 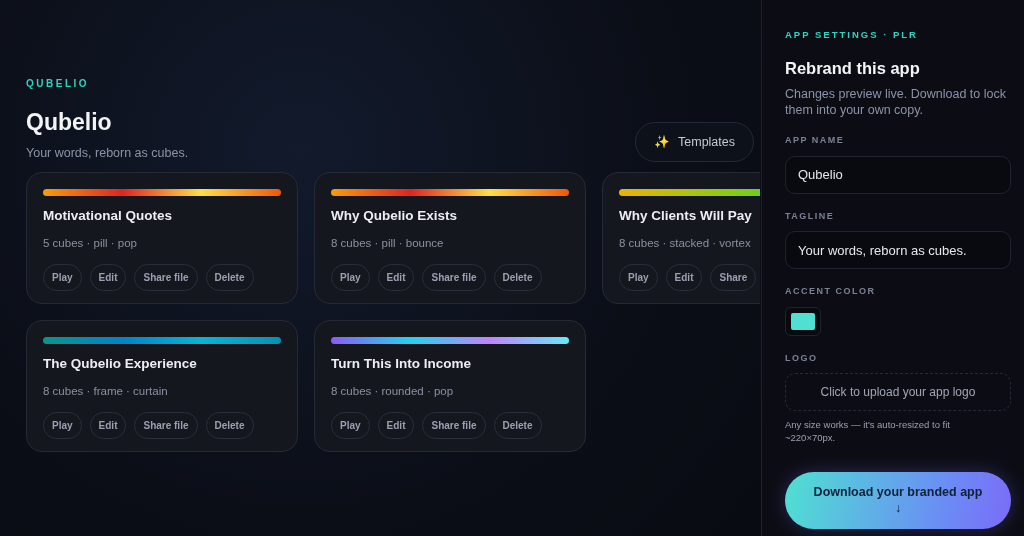 What do you see at coordinates (898, 392) in the screenshot?
I see `upload-area: Click to upload your app logo` at bounding box center [898, 392].